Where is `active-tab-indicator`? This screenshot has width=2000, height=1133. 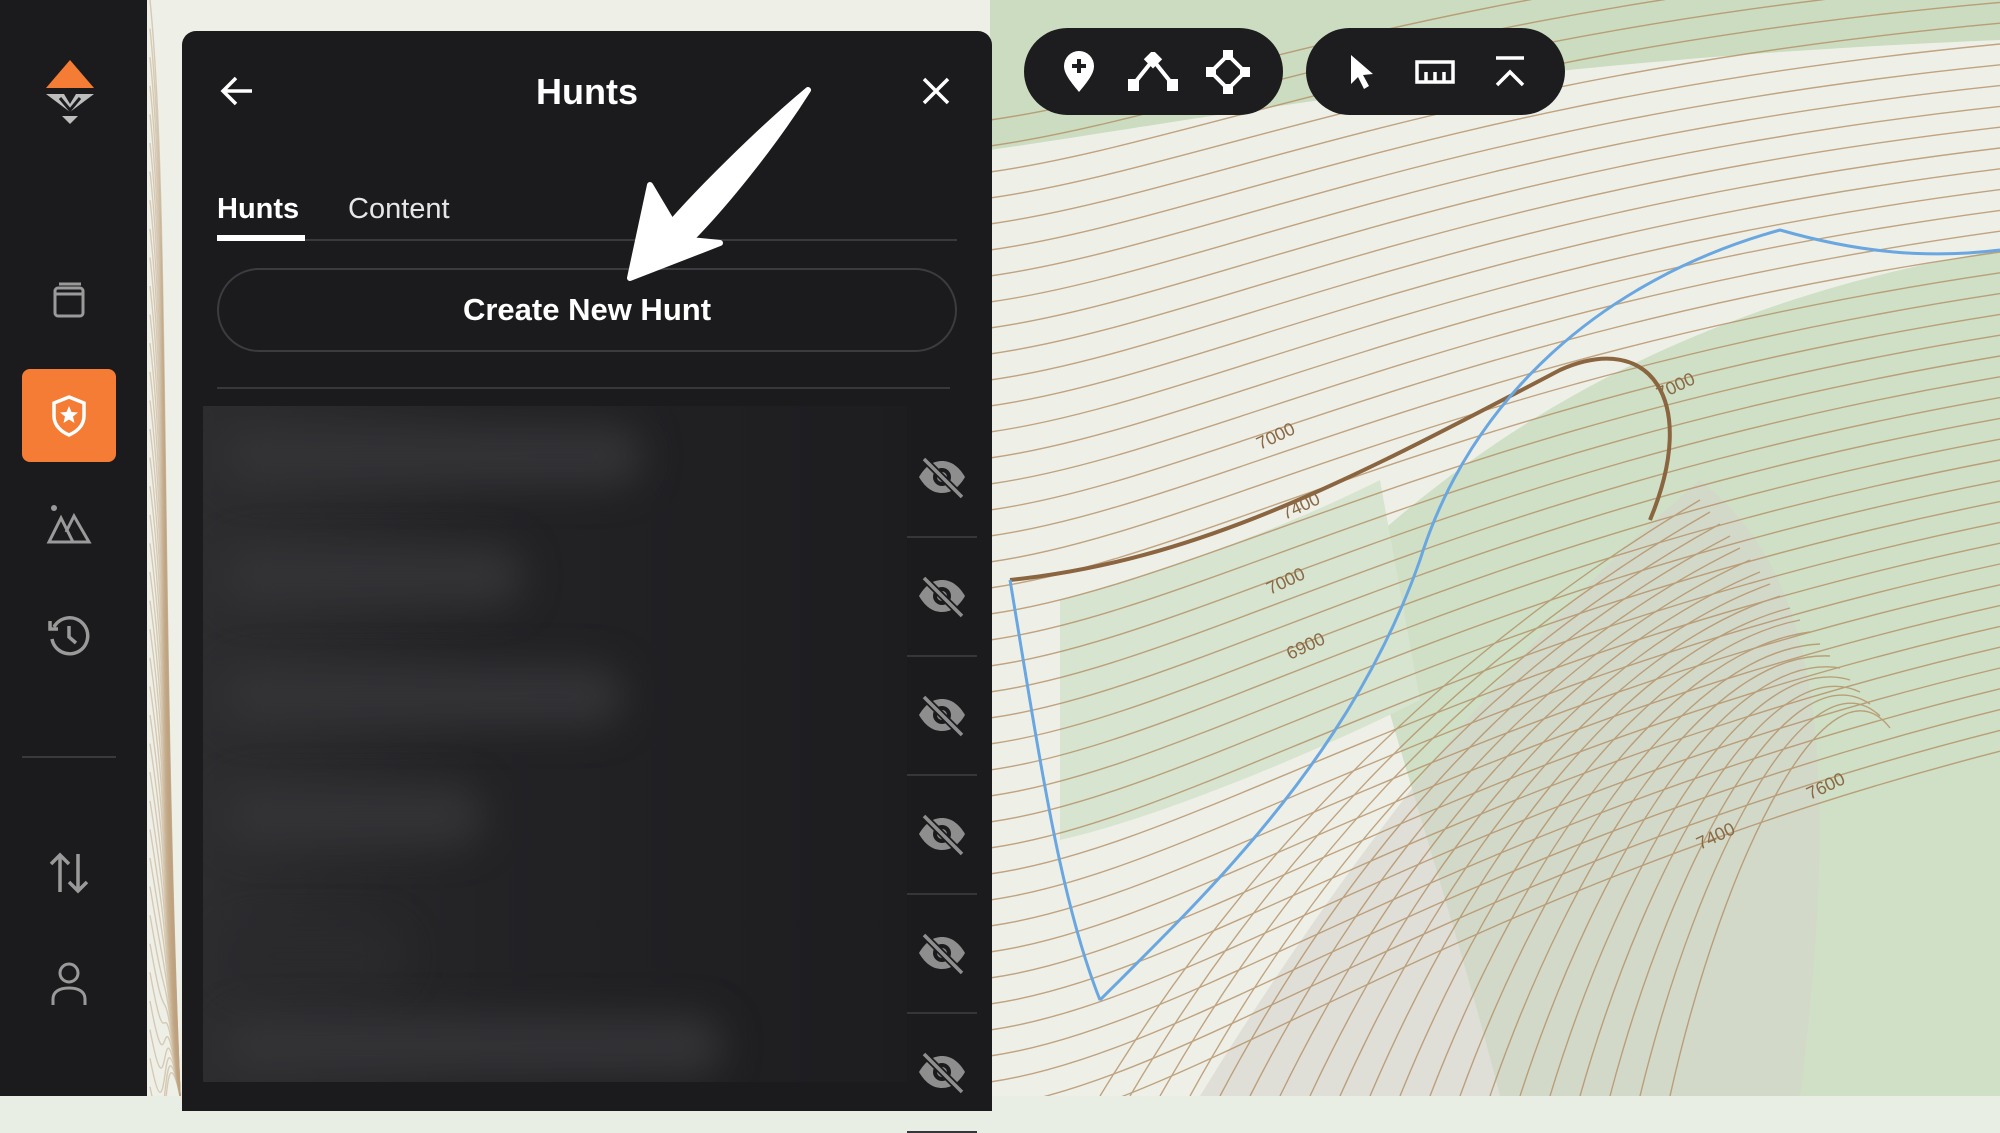 active-tab-indicator is located at coordinates (261, 238).